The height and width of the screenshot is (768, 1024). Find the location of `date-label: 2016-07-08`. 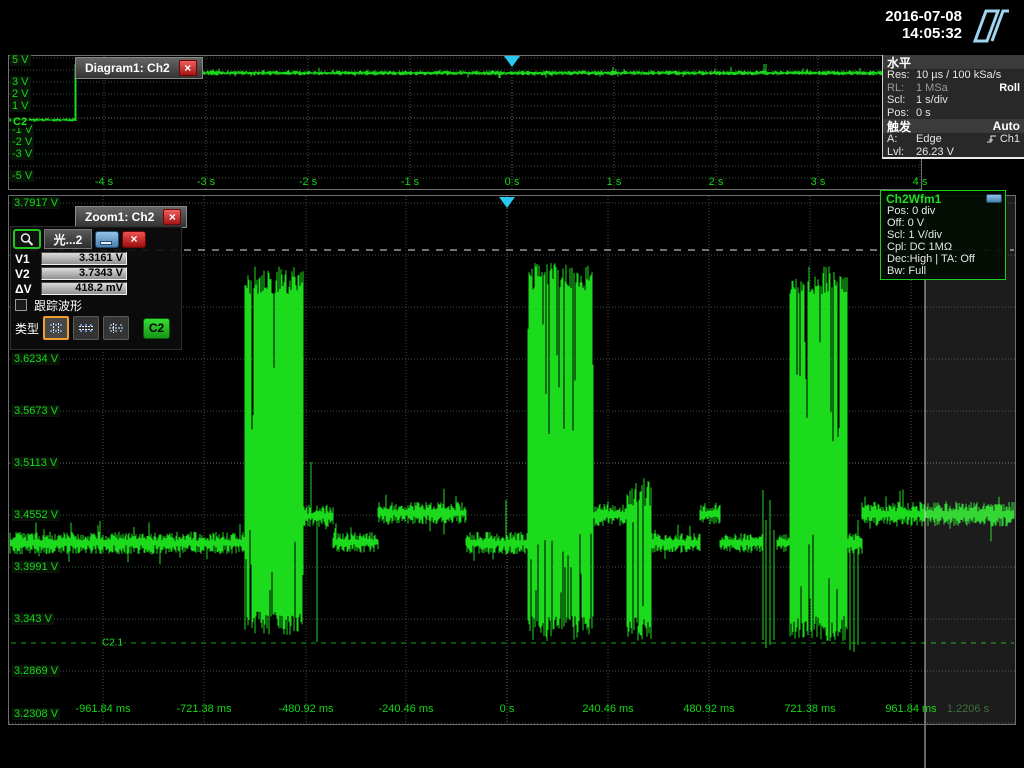

date-label: 2016-07-08 is located at coordinates (923, 16).